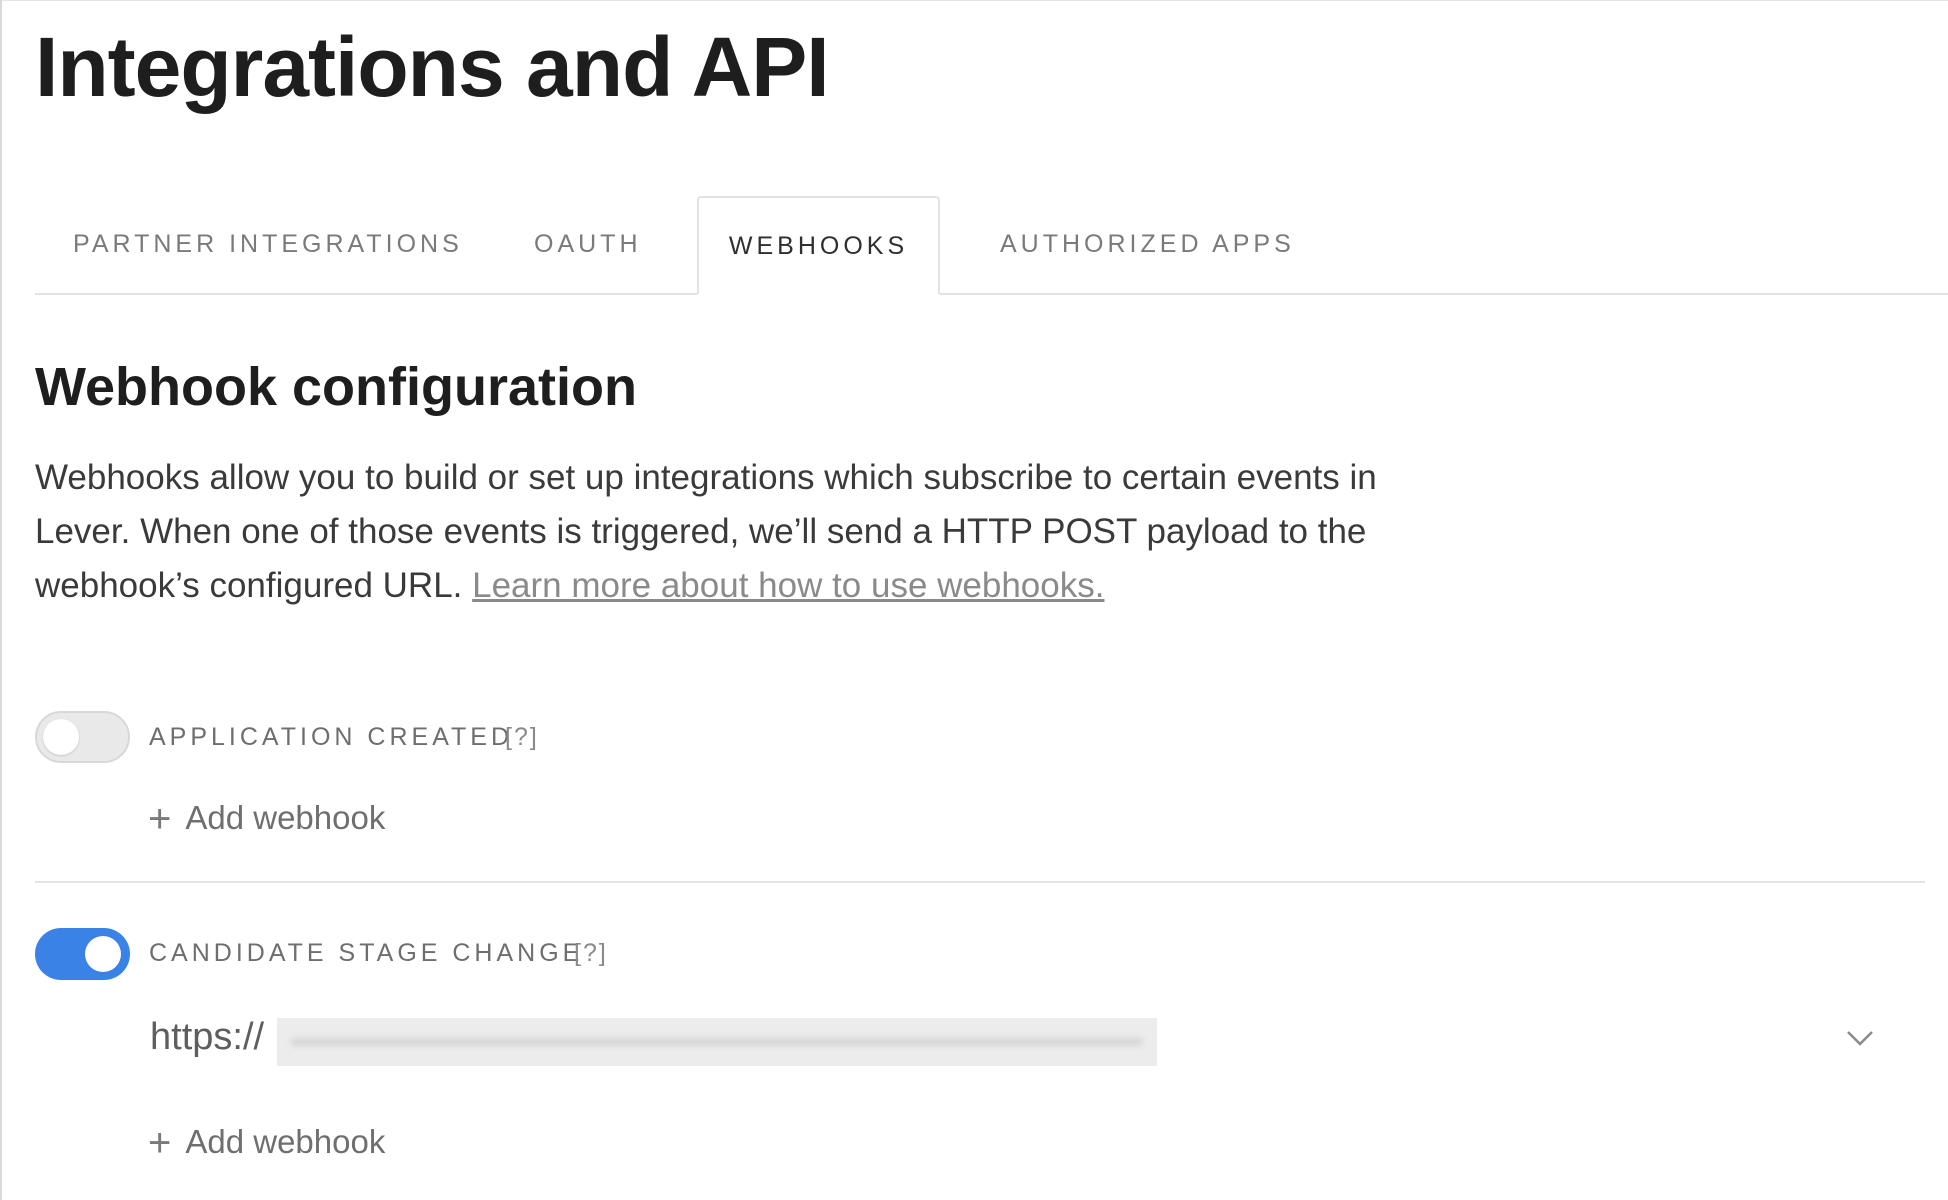 The height and width of the screenshot is (1200, 1948). Describe the element at coordinates (588, 244) in the screenshot. I see `tab-oauth: OAUTH` at that location.